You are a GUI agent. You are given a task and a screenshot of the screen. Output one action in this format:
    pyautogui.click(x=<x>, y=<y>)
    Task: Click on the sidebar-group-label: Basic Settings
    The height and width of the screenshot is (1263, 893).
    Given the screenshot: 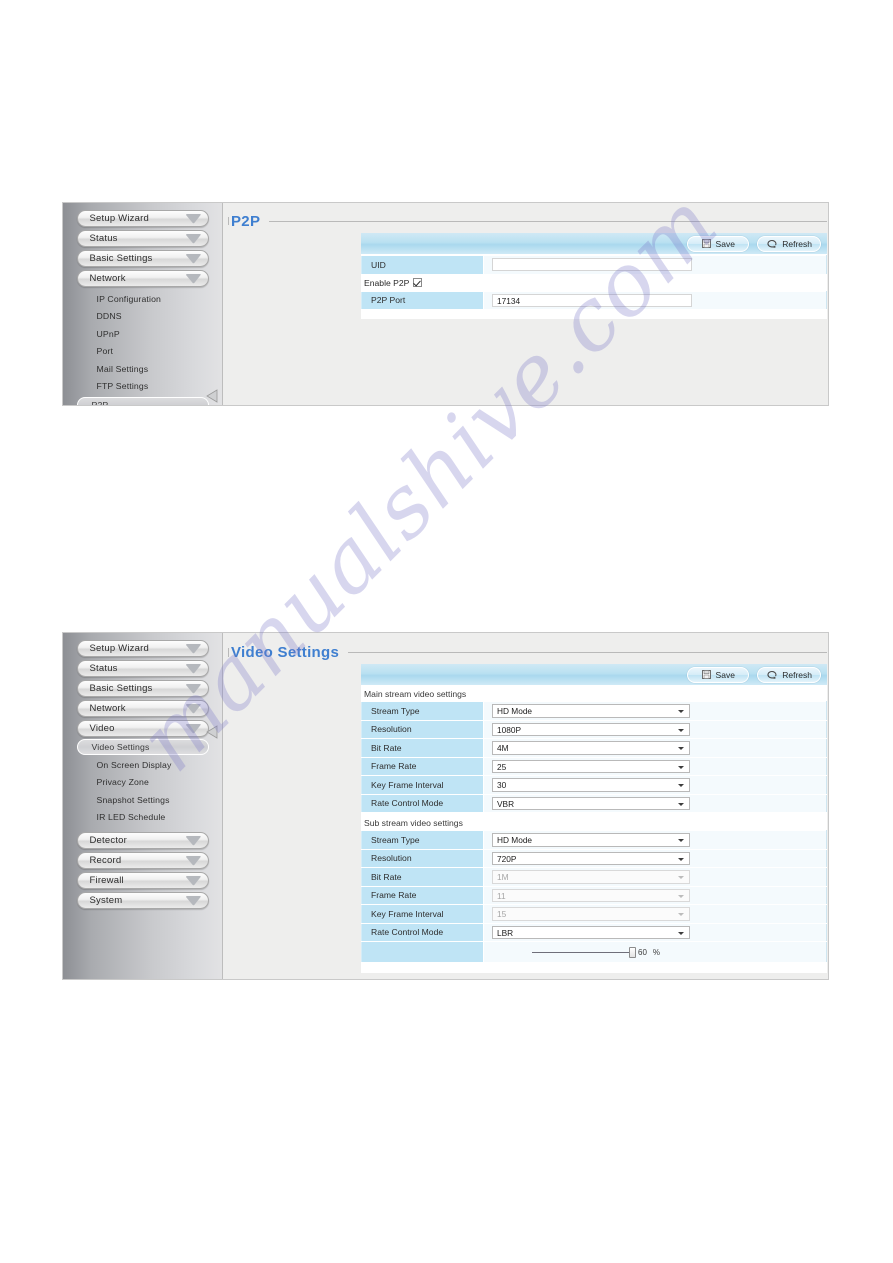 What is the action you would take?
    pyautogui.click(x=121, y=688)
    